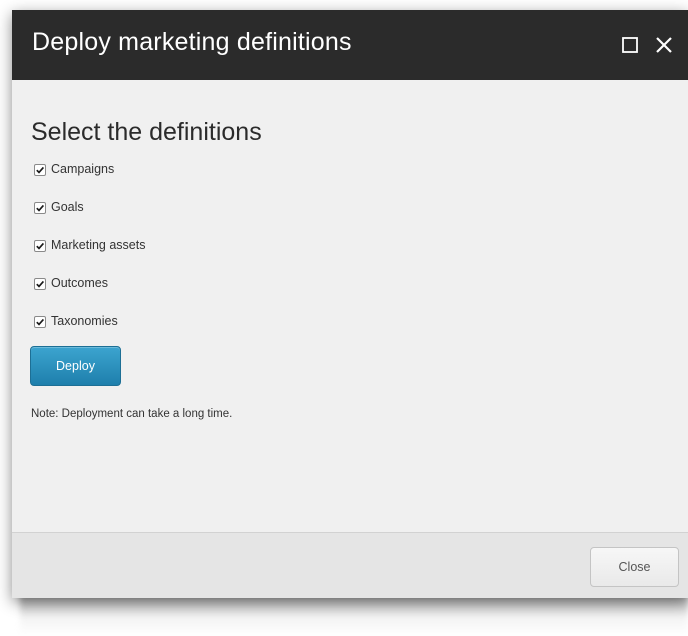 The height and width of the screenshot is (636, 688). What do you see at coordinates (40, 322) in the screenshot?
I see `taxonomies-checkbox` at bounding box center [40, 322].